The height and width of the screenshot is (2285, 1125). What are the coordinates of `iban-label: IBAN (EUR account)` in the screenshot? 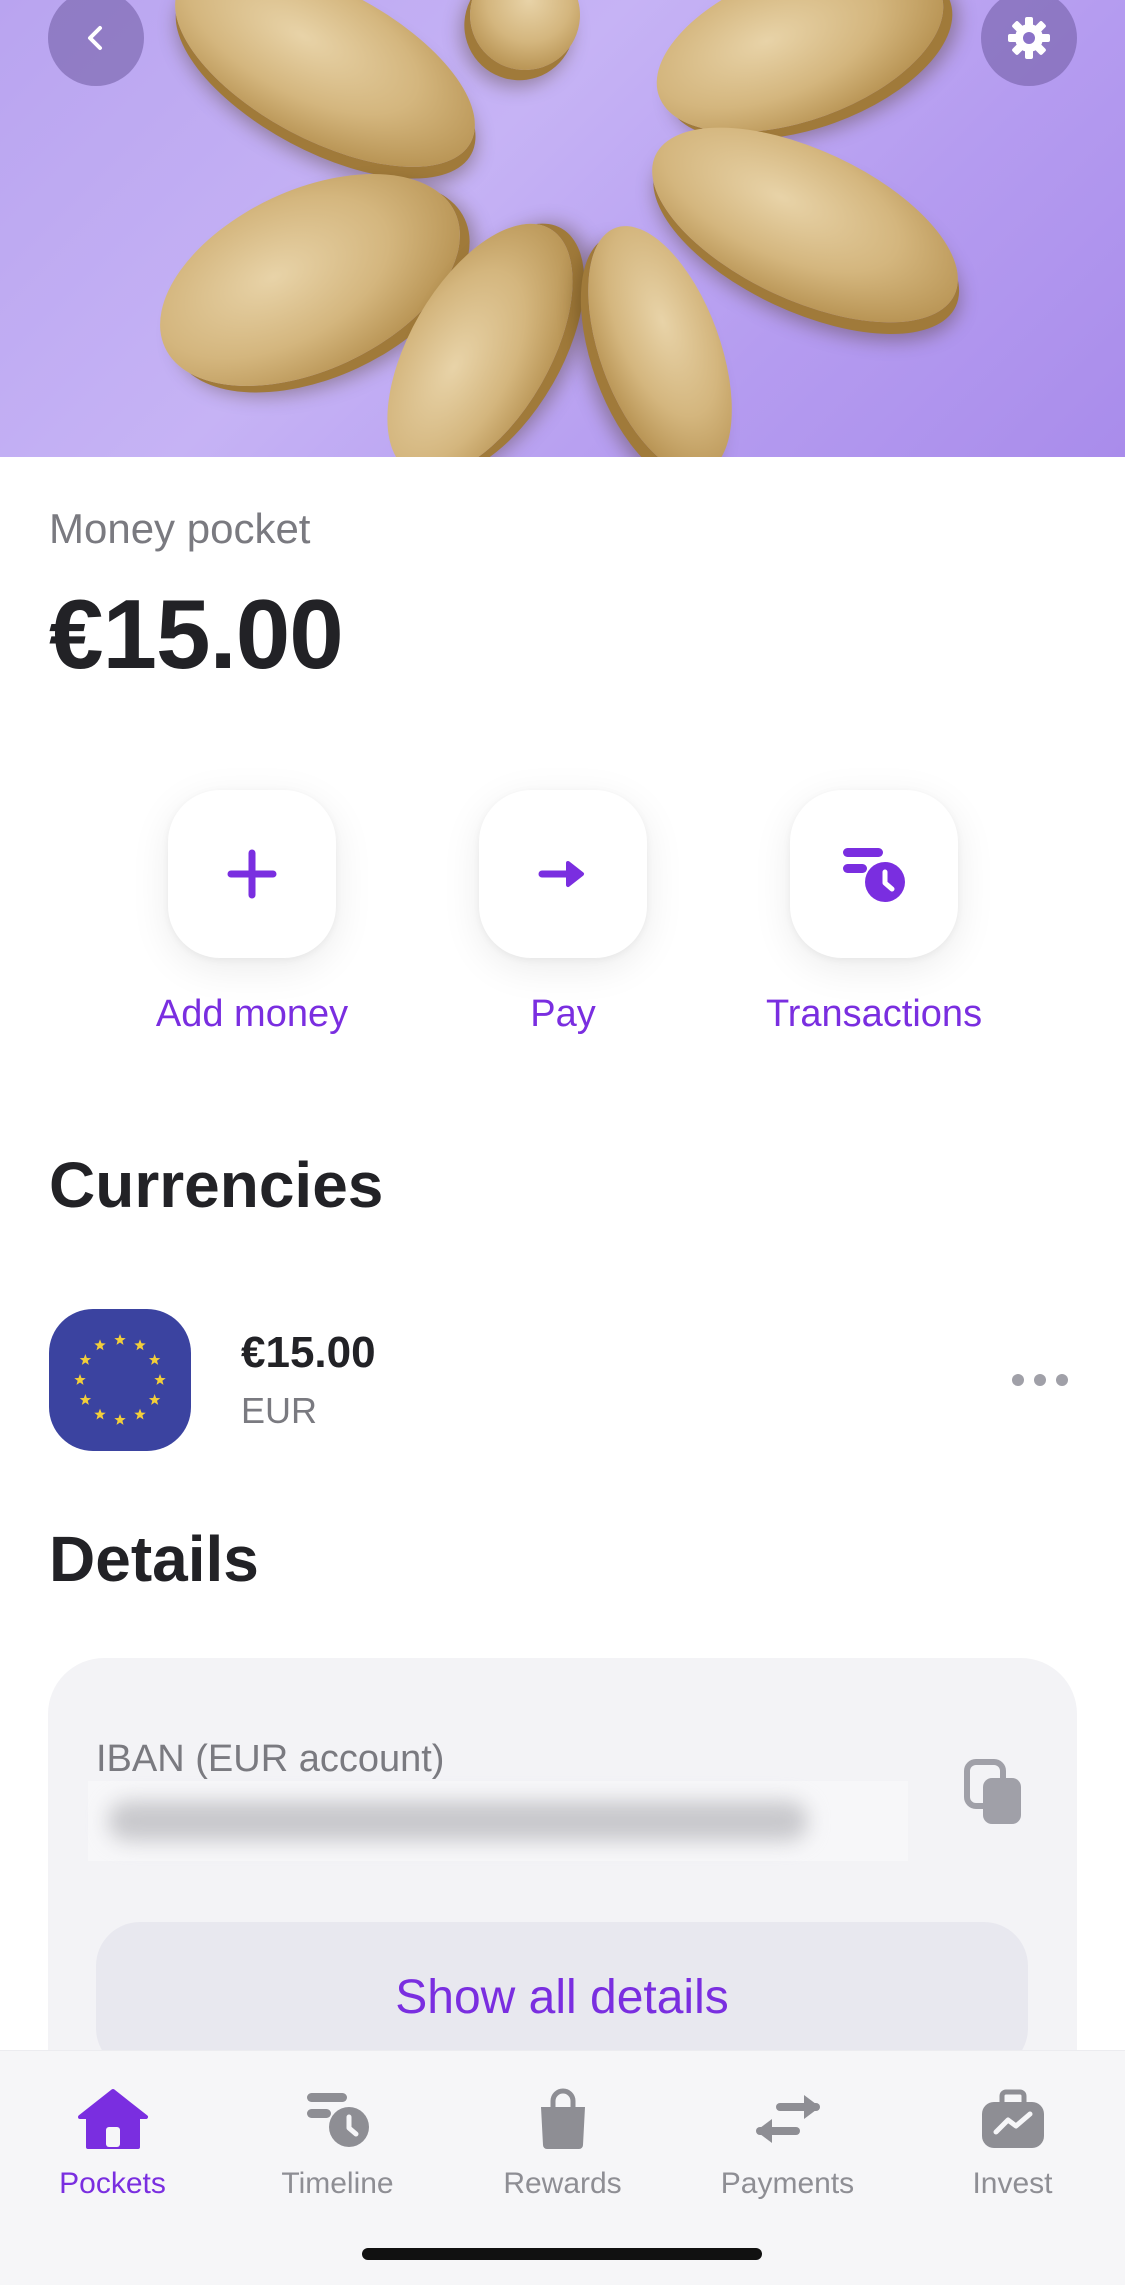 It's located at (270, 1759).